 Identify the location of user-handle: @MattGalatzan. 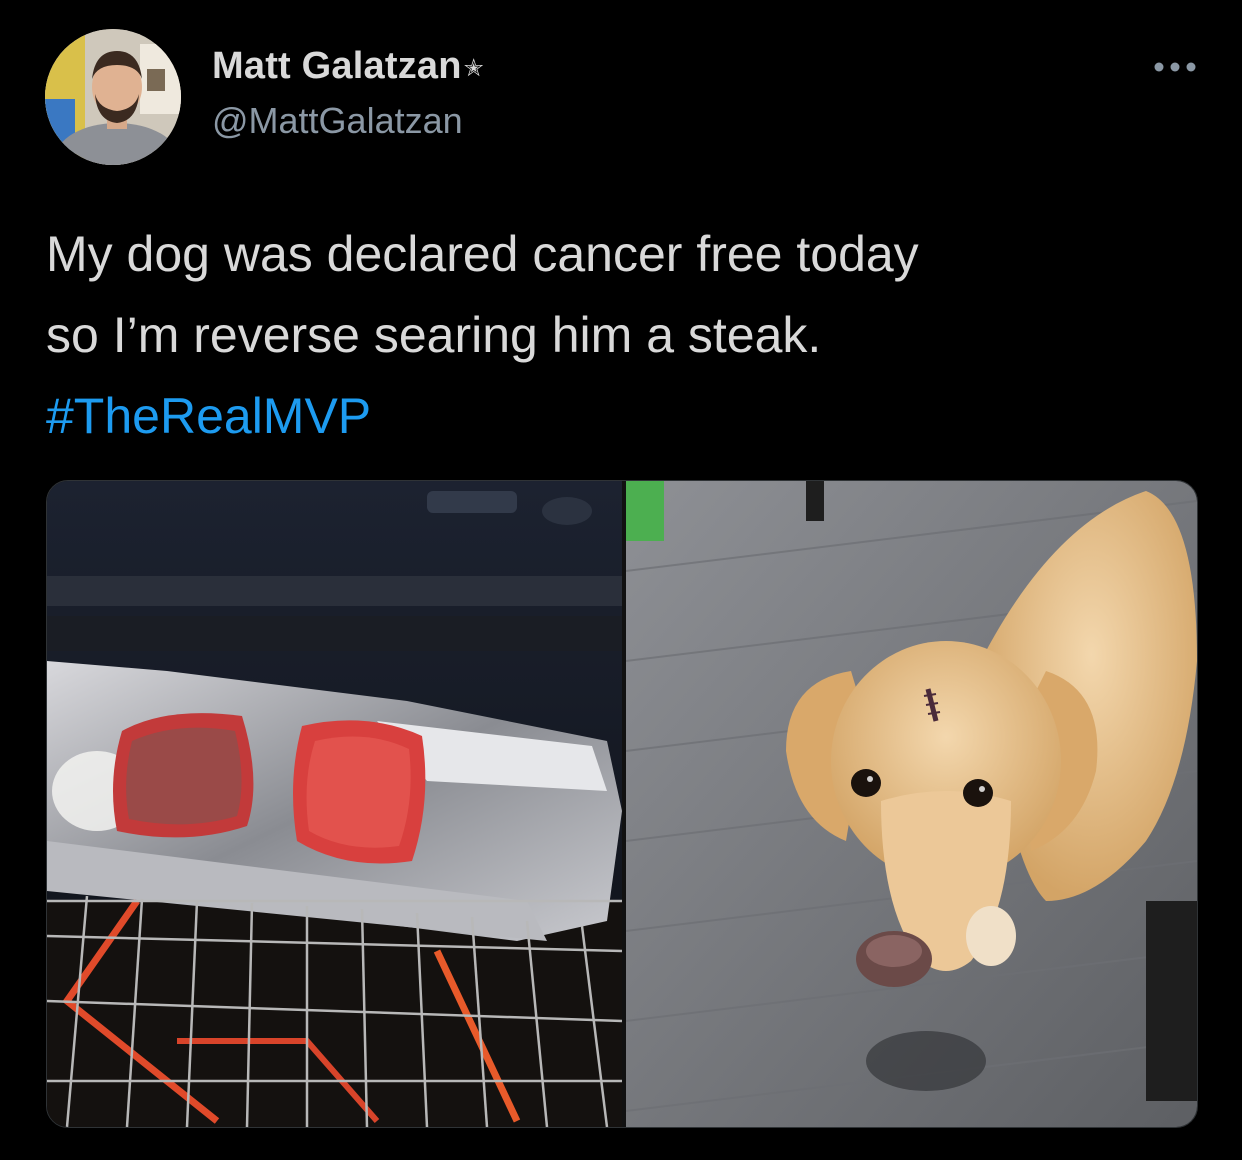
(337, 121).